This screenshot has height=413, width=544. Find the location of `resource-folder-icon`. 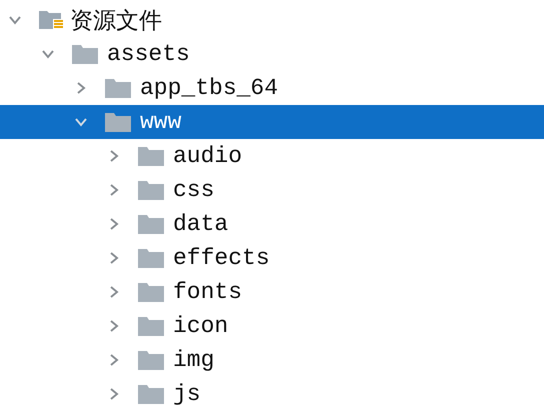

resource-folder-icon is located at coordinates (52, 20).